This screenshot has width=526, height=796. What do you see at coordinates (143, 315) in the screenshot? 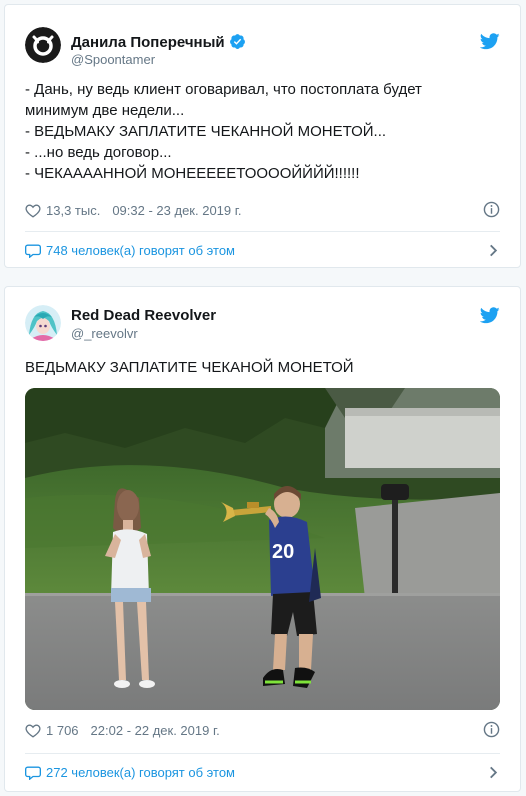
I see `author-name: Red Dead Reevolver` at bounding box center [143, 315].